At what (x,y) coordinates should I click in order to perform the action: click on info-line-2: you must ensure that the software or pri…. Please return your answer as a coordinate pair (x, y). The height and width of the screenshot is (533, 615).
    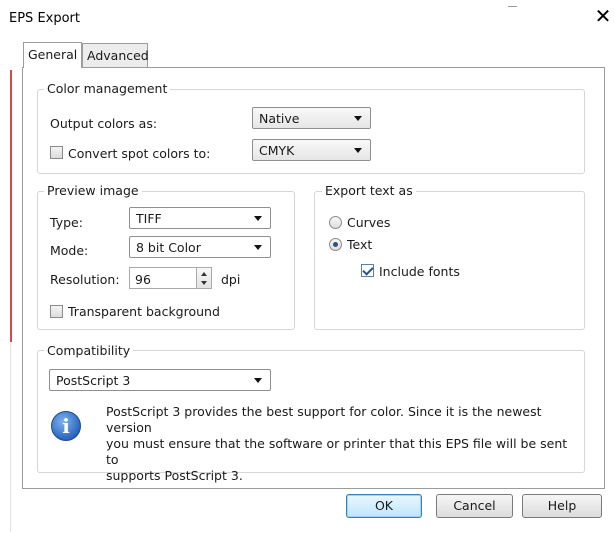
    Looking at the image, I should click on (337, 451).